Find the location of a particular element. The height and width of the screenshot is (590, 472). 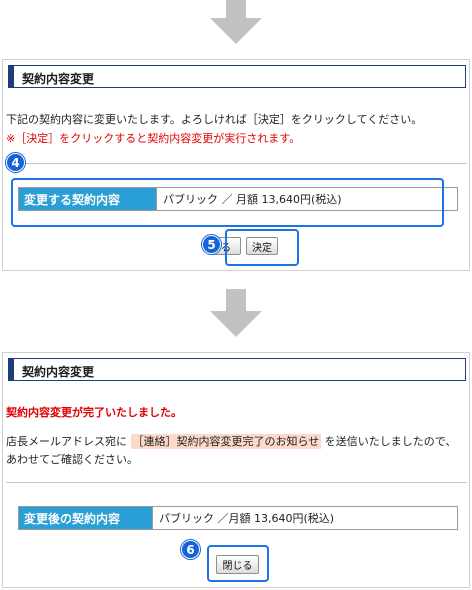

contract-table-value: パブリック ／月額 13,640円(税込) is located at coordinates (247, 518).